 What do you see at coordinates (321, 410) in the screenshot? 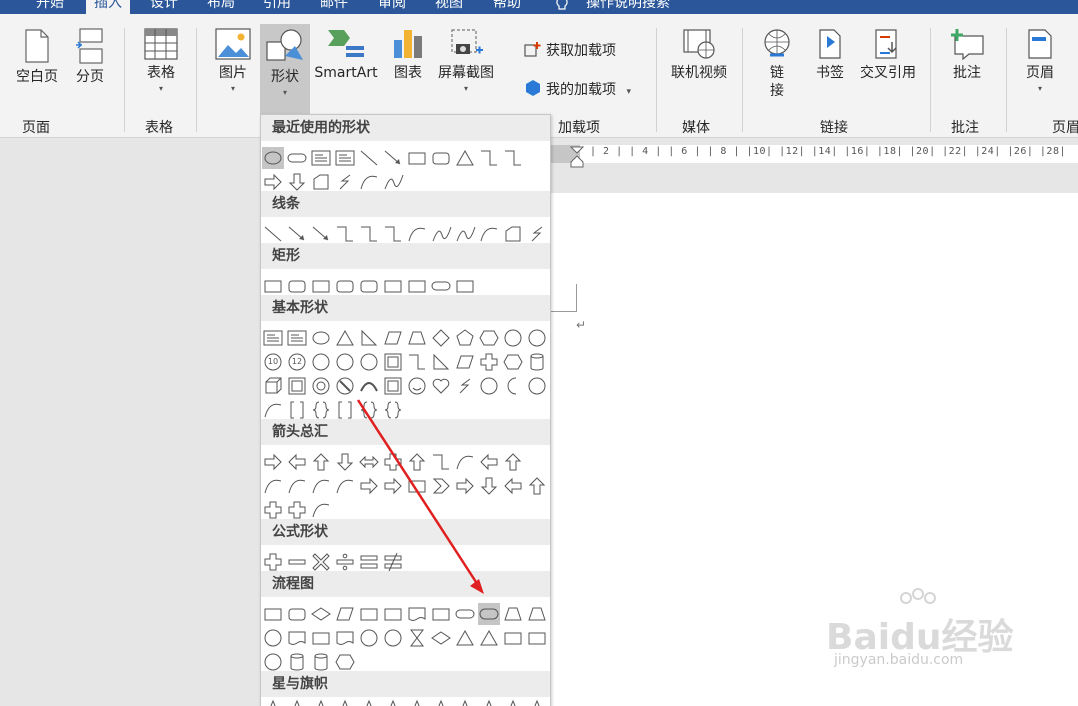
I see `shape-option-brace` at bounding box center [321, 410].